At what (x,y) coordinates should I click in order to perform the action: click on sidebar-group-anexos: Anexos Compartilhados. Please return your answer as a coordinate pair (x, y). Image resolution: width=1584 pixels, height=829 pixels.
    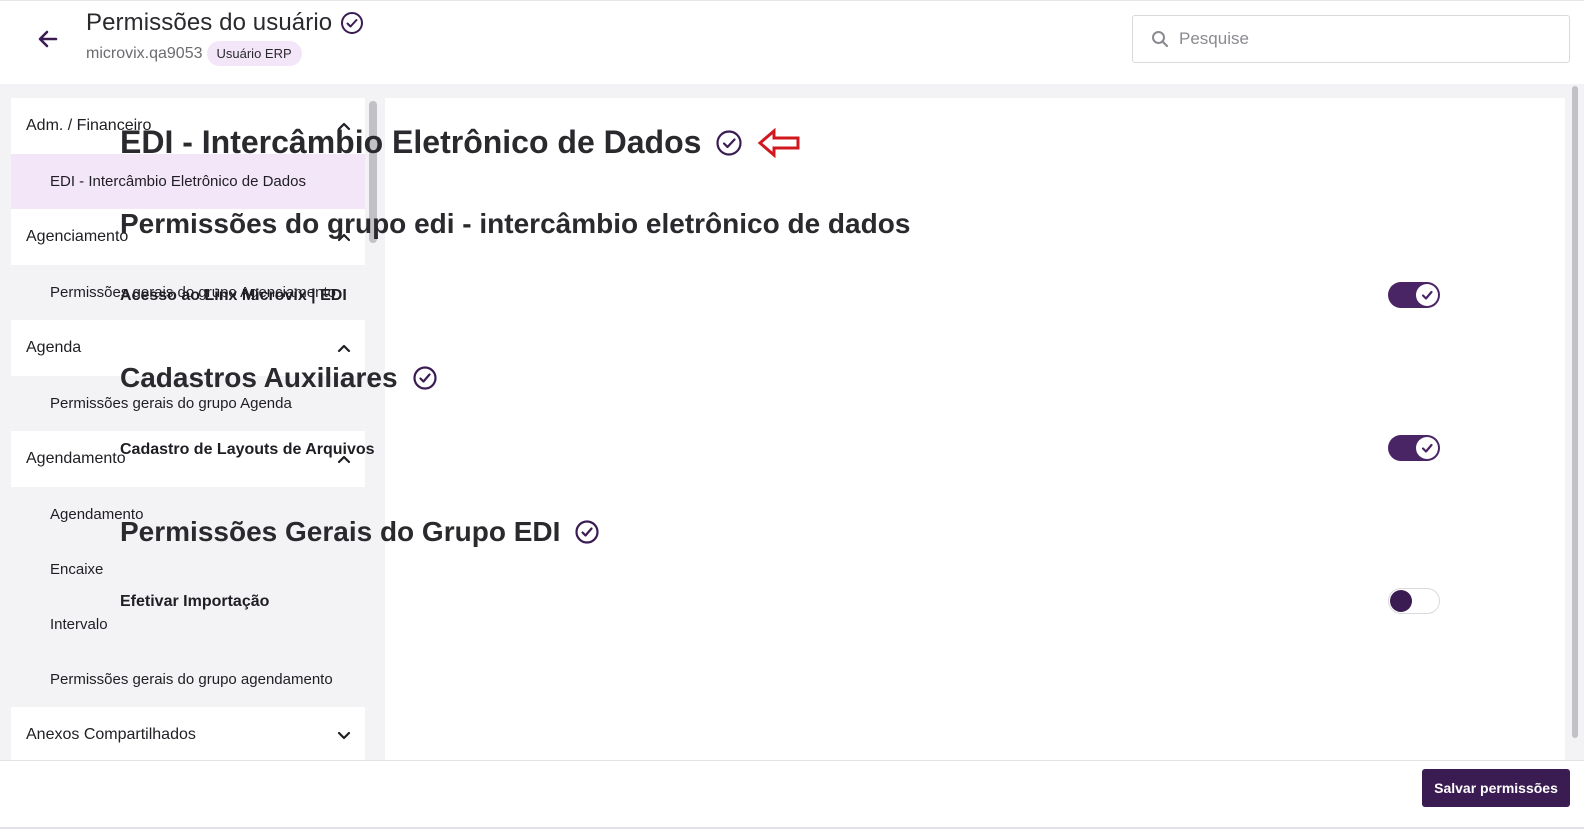
    Looking at the image, I should click on (188, 733).